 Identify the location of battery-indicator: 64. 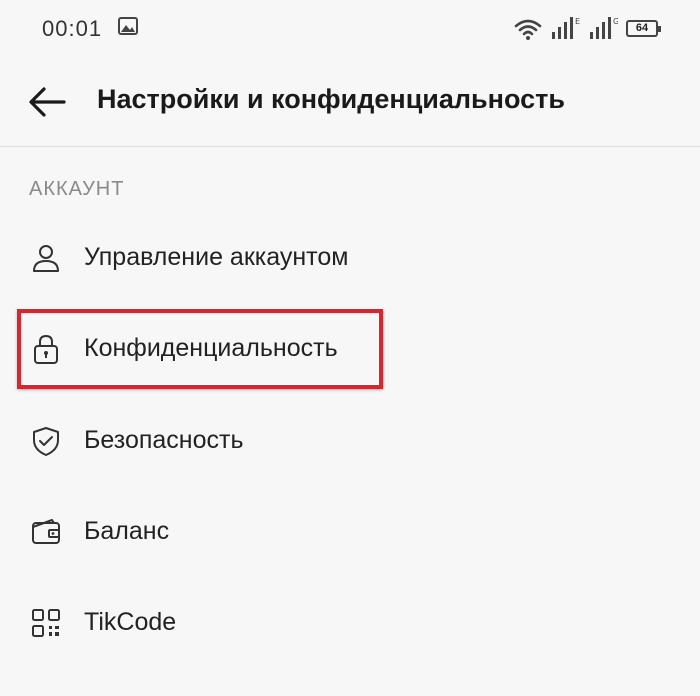
(643, 28).